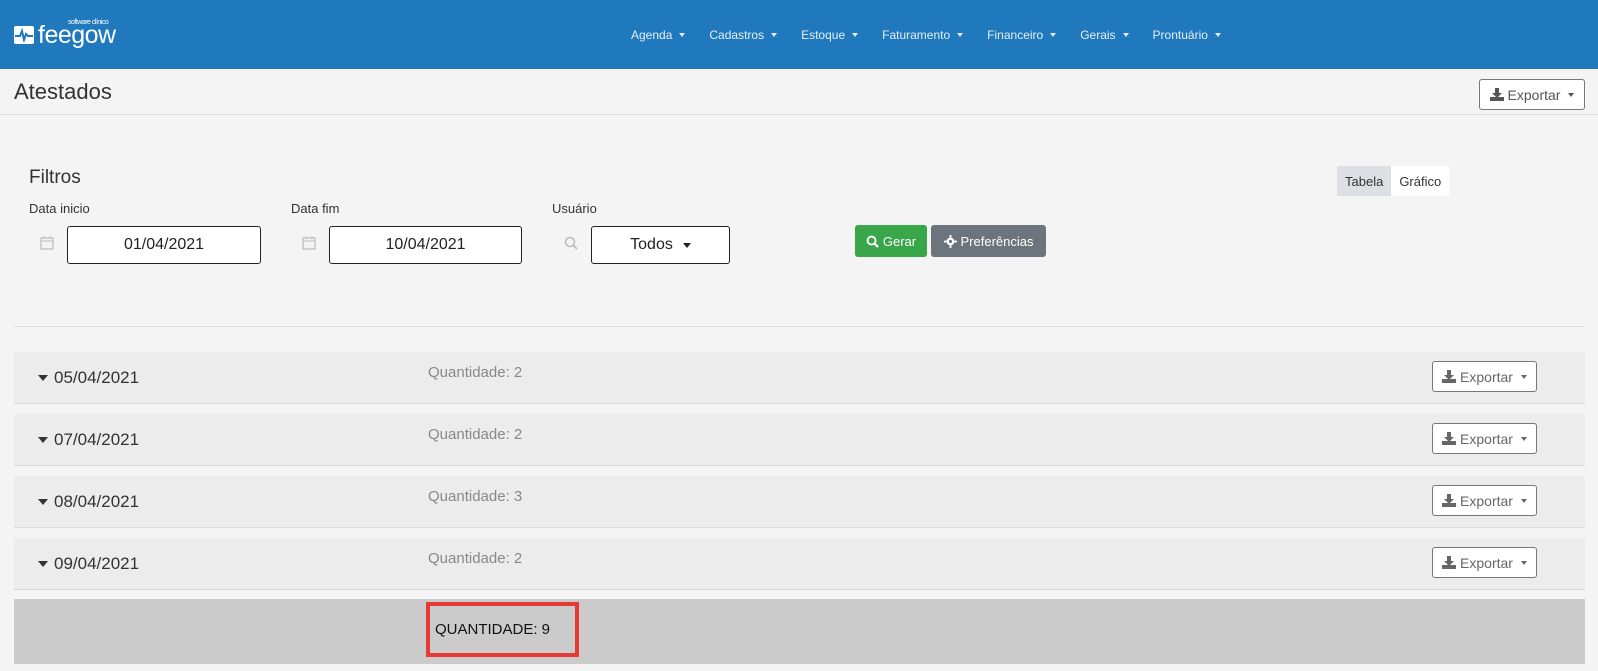  Describe the element at coordinates (899, 241) in the screenshot. I see `gerar-button-label: Gerar` at that location.